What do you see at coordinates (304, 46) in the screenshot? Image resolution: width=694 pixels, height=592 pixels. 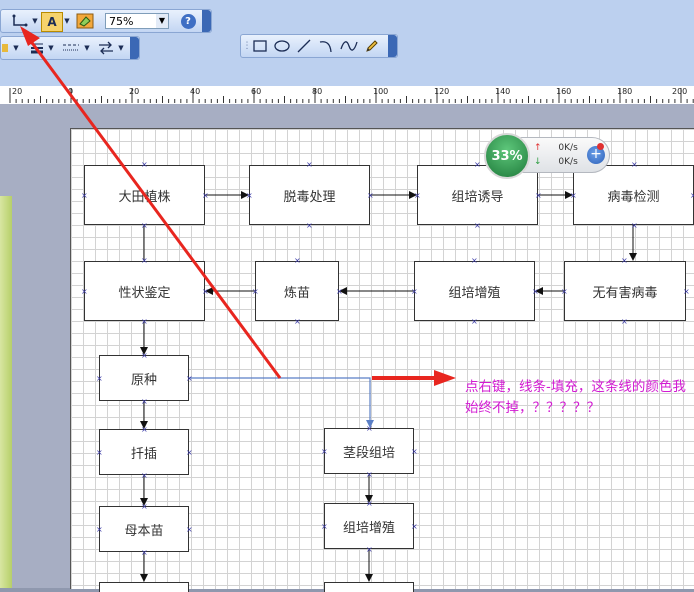 I see `line-tool-icon` at bounding box center [304, 46].